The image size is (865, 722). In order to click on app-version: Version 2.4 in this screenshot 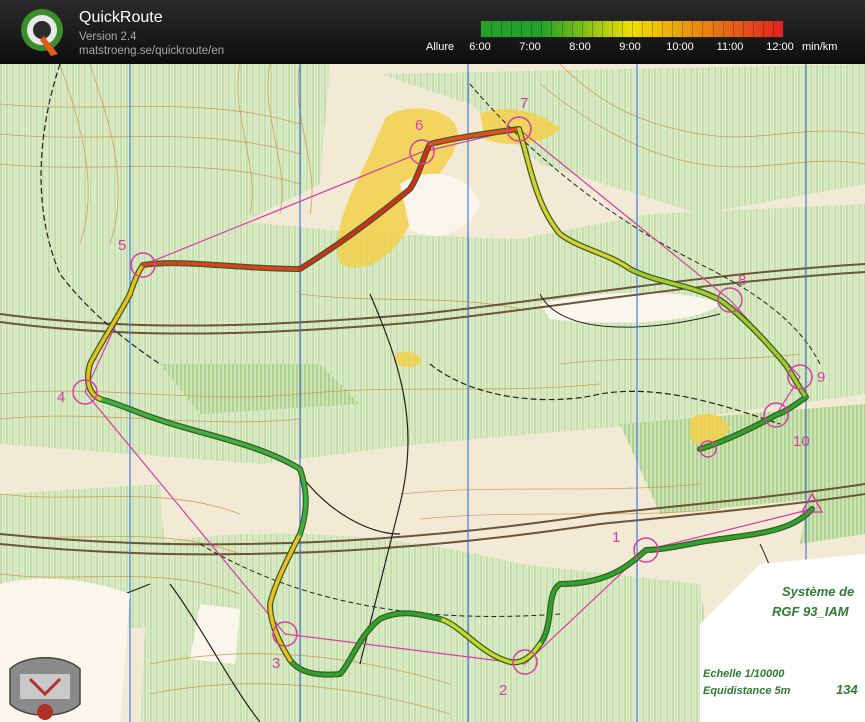, I will do `click(108, 37)`.